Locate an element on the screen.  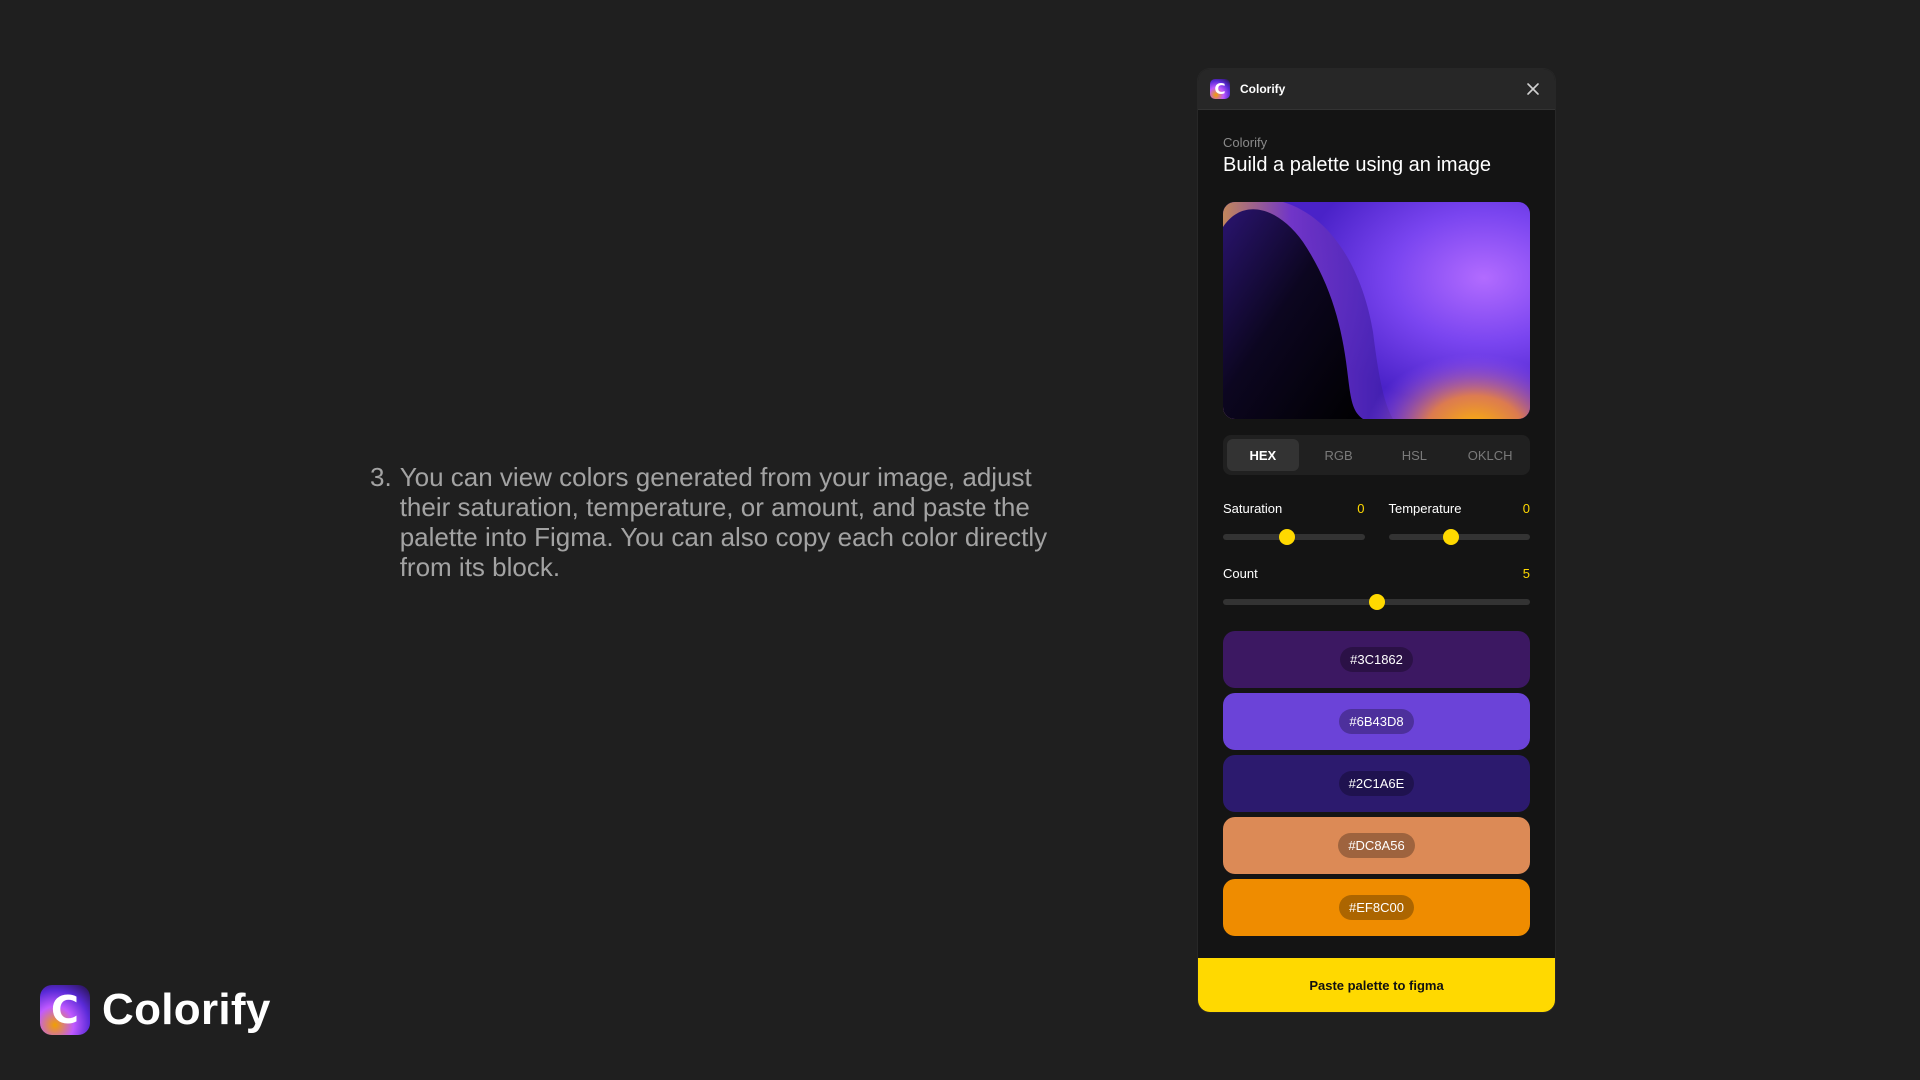
panel-heading: Build a palette using an image is located at coordinates (1357, 165).